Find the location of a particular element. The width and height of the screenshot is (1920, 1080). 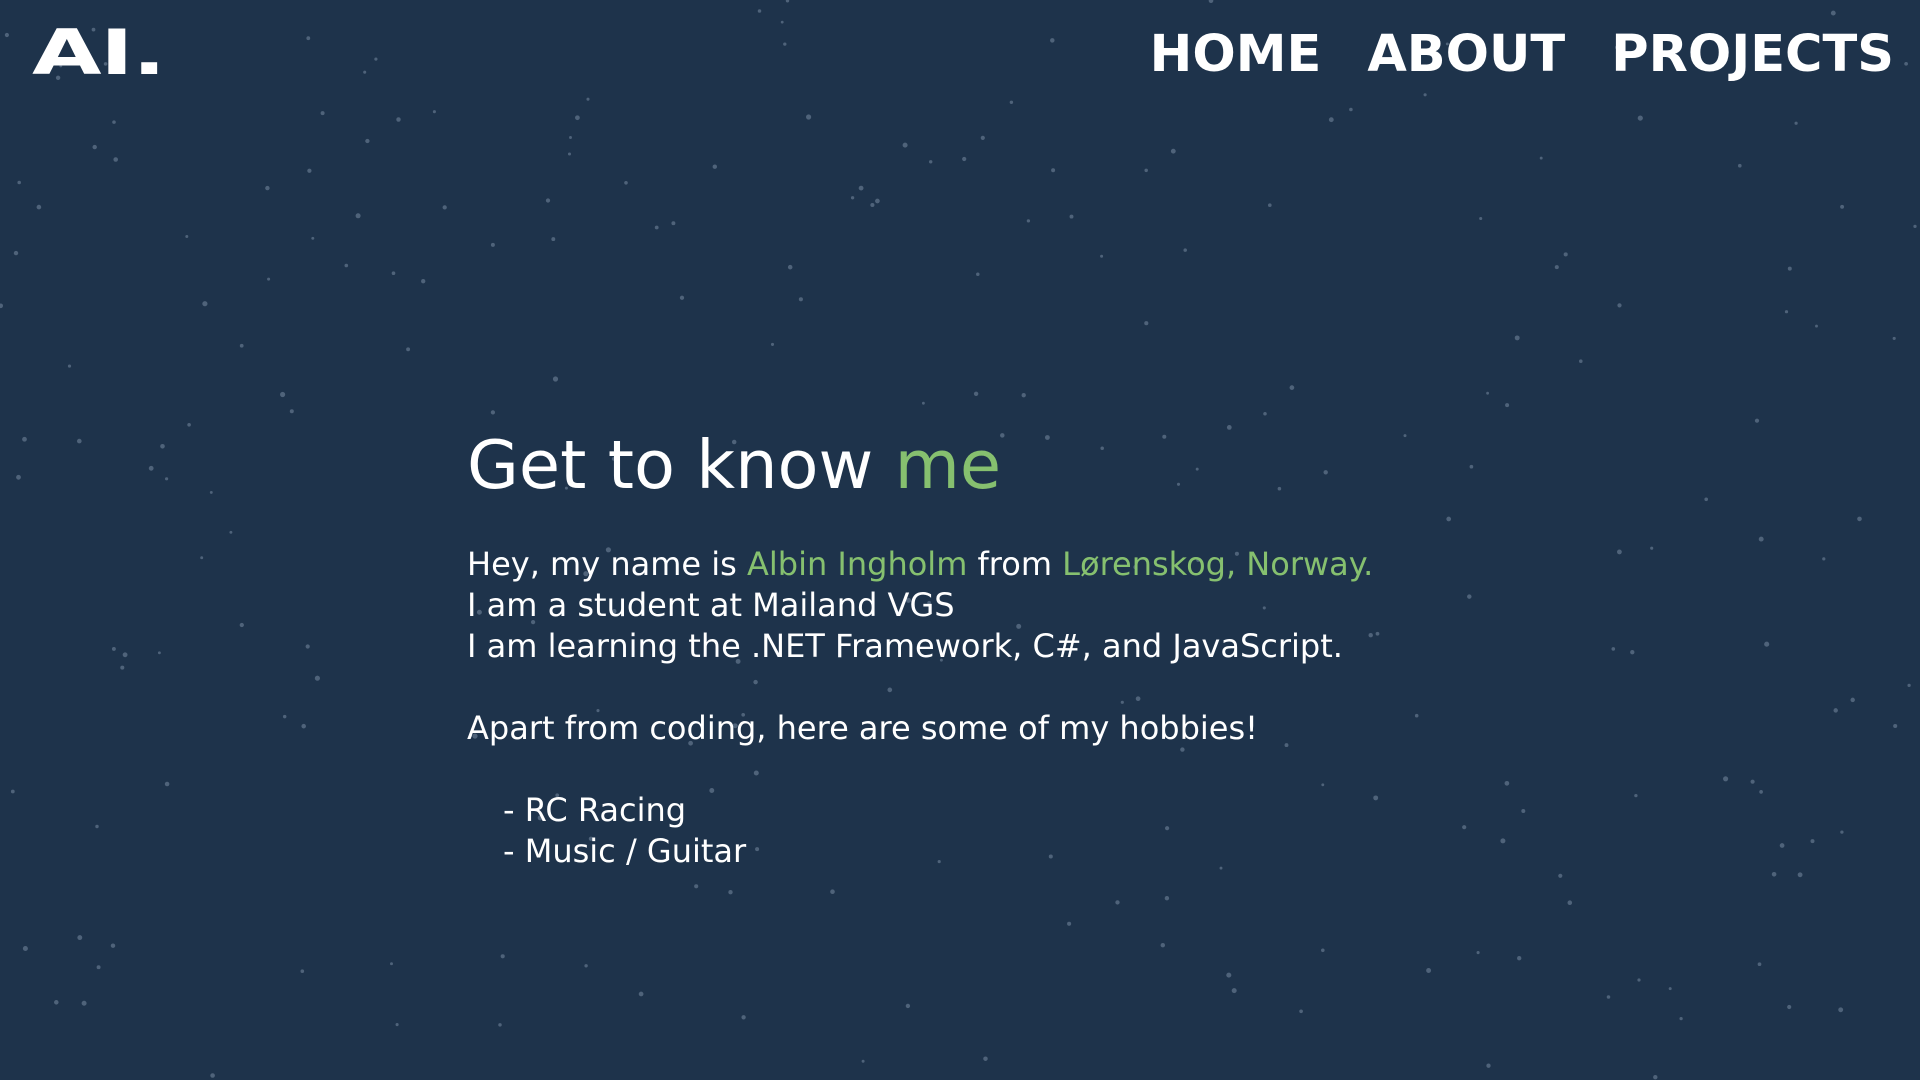

intro-from-text: from is located at coordinates (1015, 564).